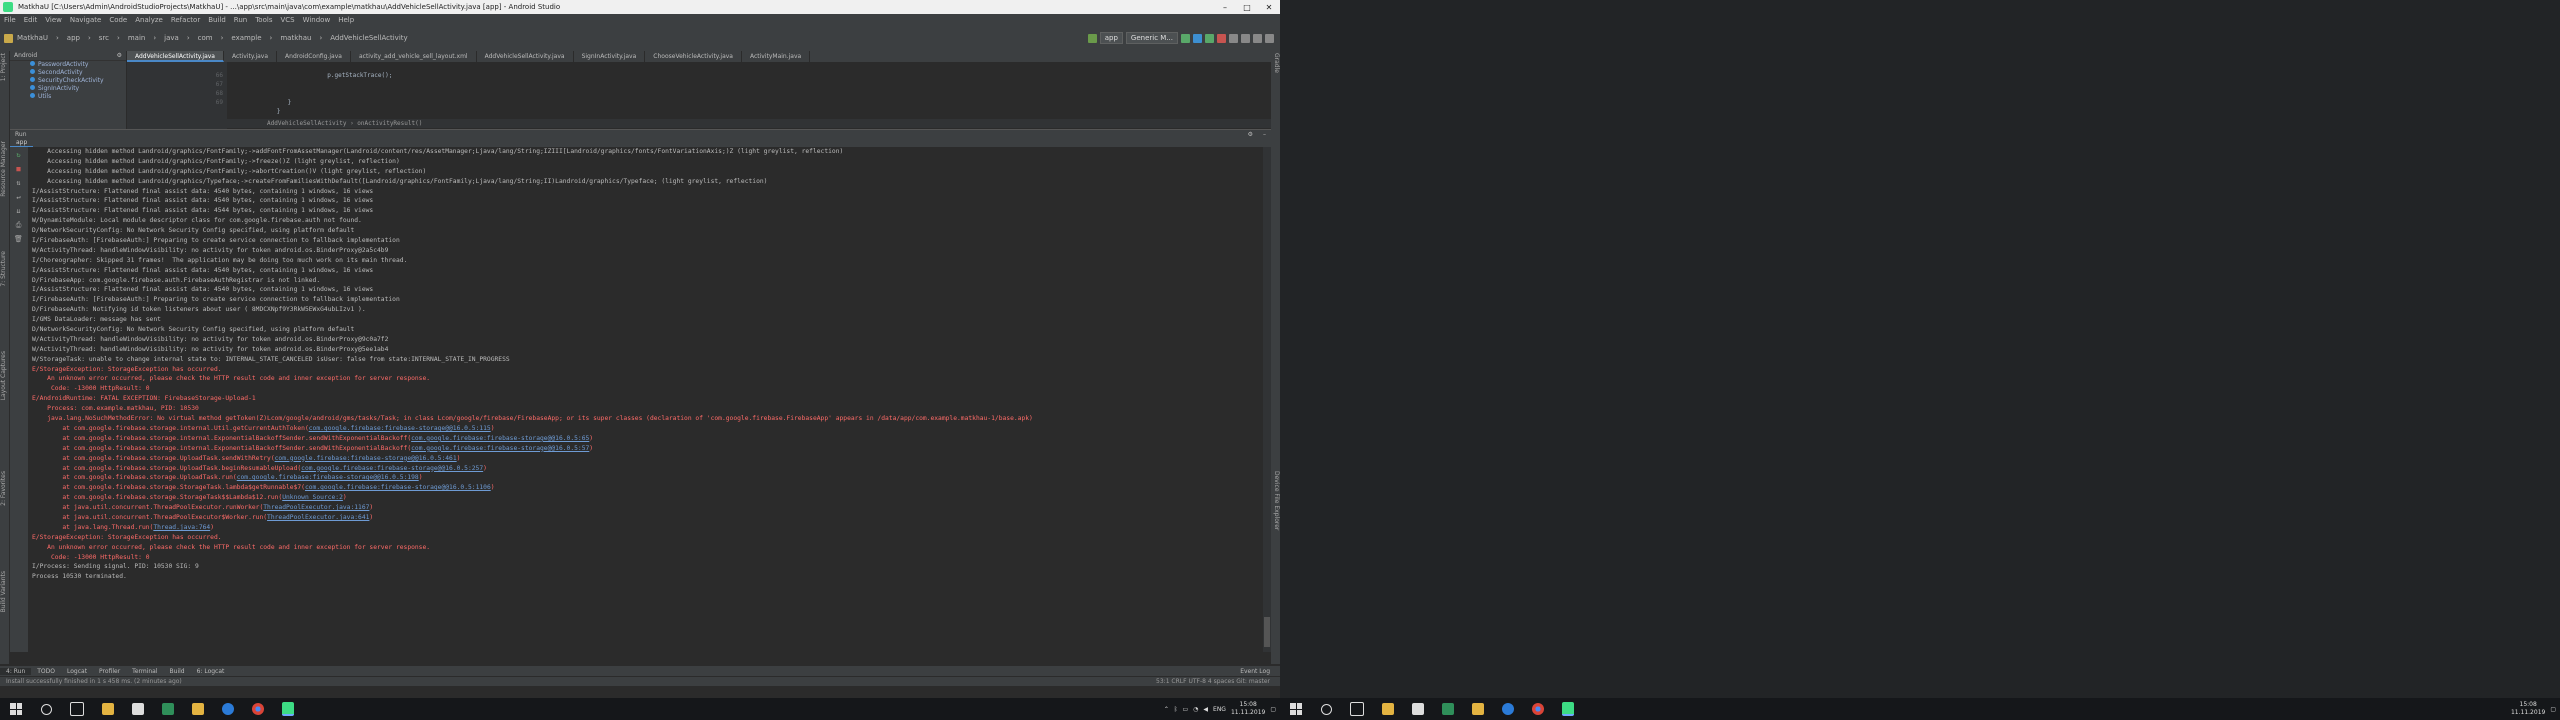 Image resolution: width=2560 pixels, height=720 pixels. What do you see at coordinates (1269, 7) in the screenshot?
I see `close-icon: ✕` at bounding box center [1269, 7].